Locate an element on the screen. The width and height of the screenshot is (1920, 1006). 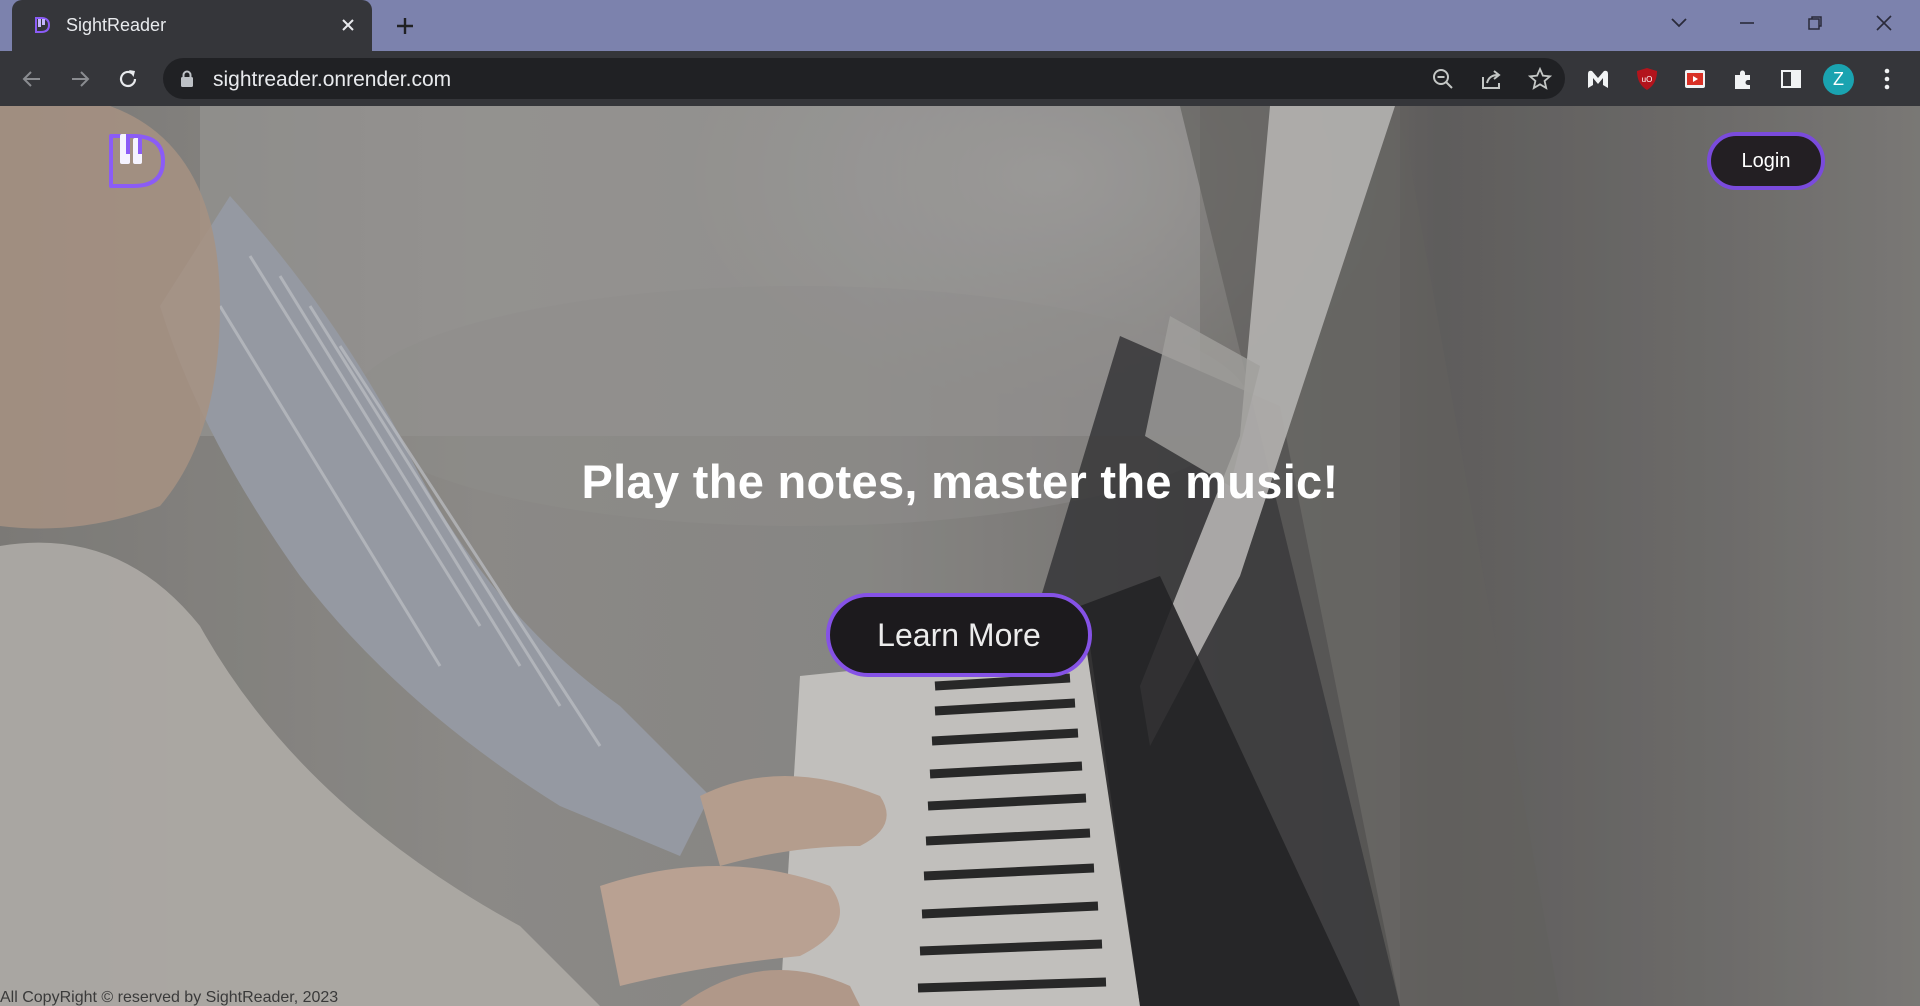
malwarebytes-icon is located at coordinates (1598, 79).